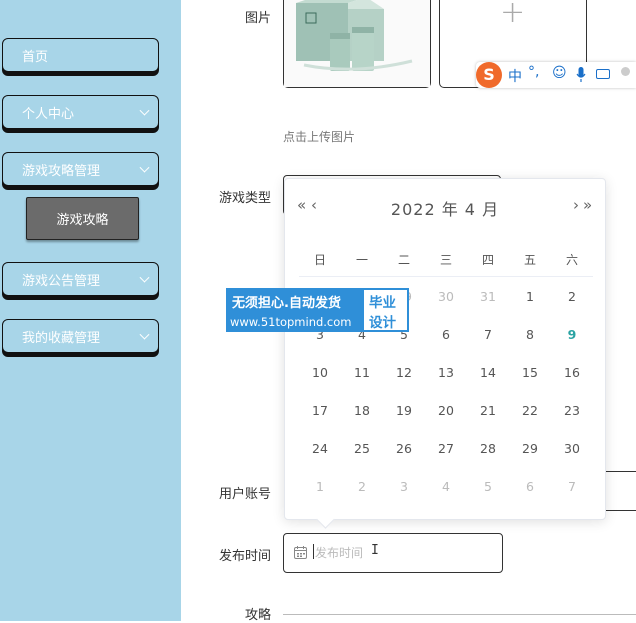 This screenshot has width=636, height=623. Describe the element at coordinates (488, 422) in the screenshot. I see `calendar-day: 21` at that location.